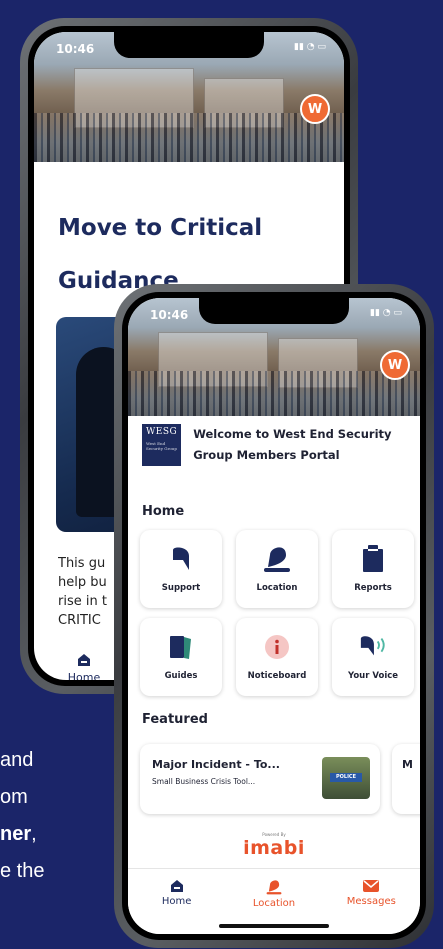 The image size is (443, 949). What do you see at coordinates (373, 676) in the screenshot?
I see `tile-label: Your Voice` at bounding box center [373, 676].